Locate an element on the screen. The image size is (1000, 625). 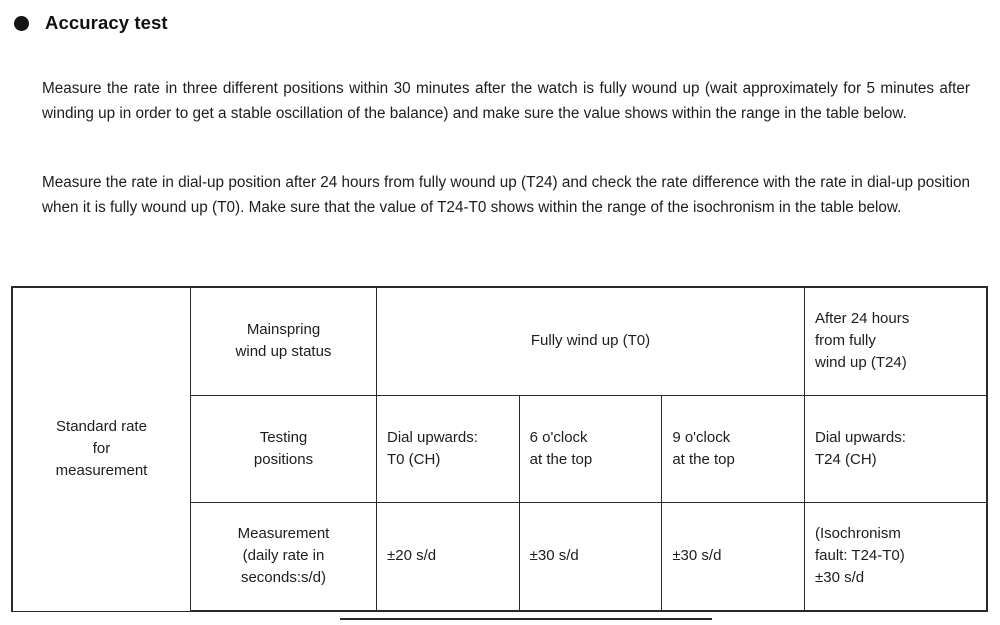
table-cell-position-dial-upwards-t0: Dial upwards: T0 (CH) is located at coordinates (448, 448).